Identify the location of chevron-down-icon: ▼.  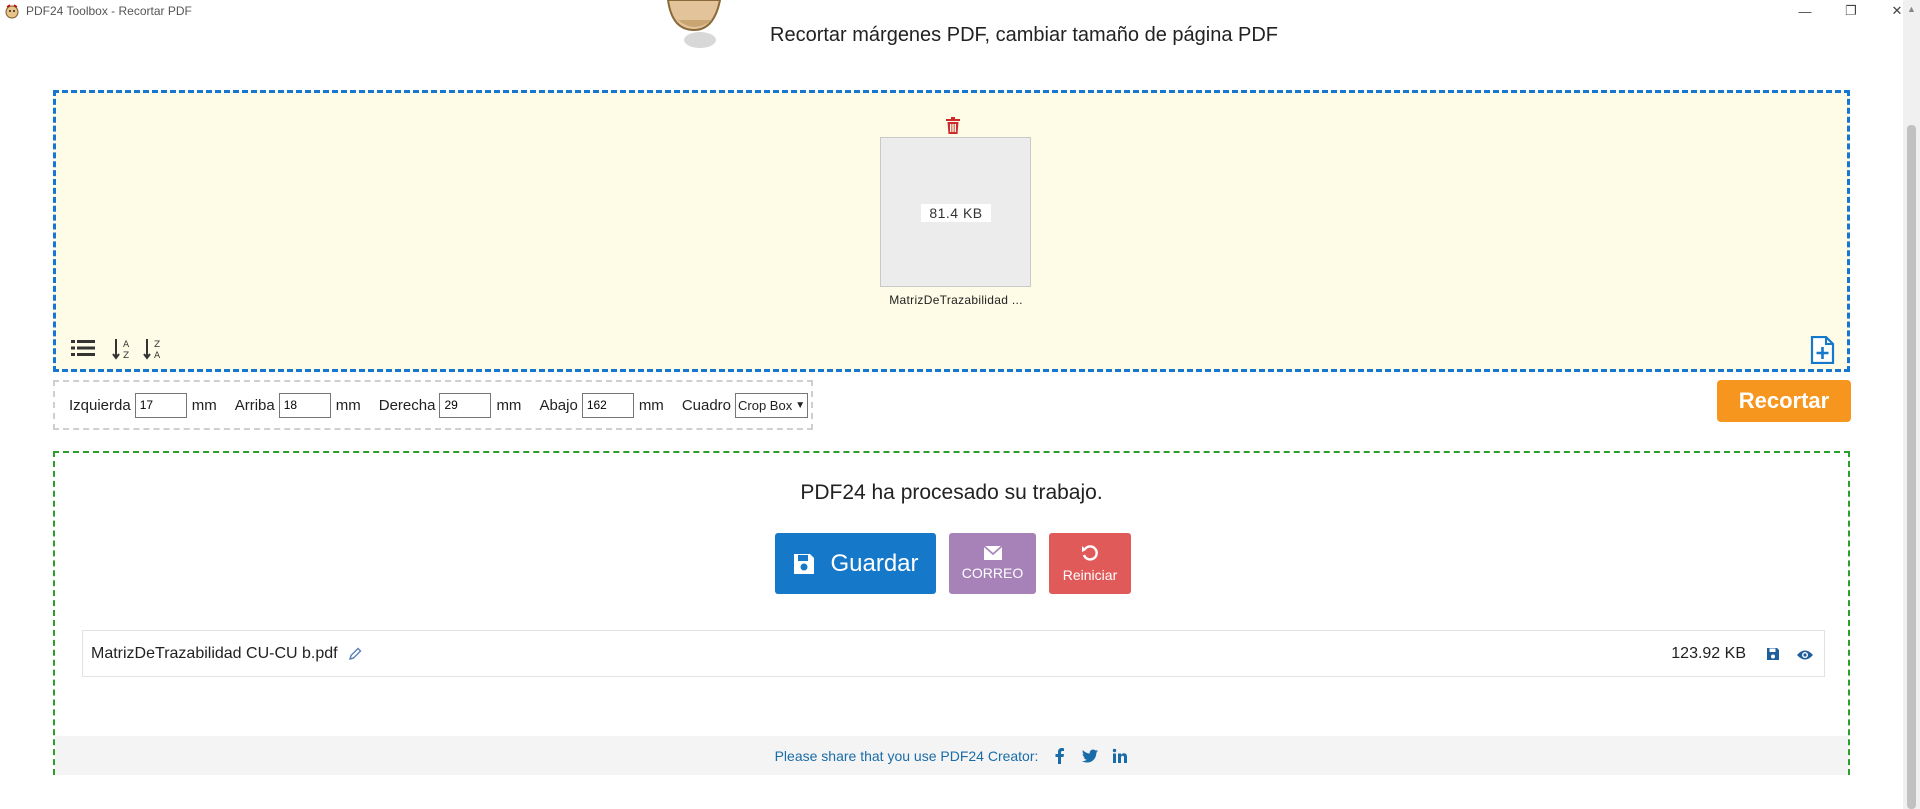
(800, 405).